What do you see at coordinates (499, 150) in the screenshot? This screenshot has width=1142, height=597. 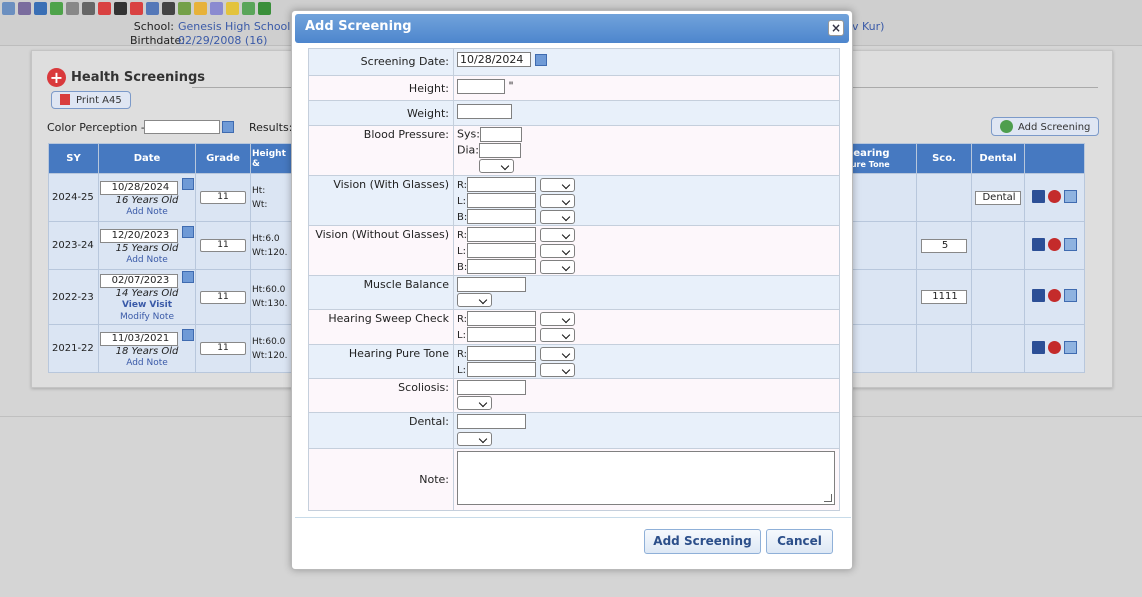 I see `dia-input` at bounding box center [499, 150].